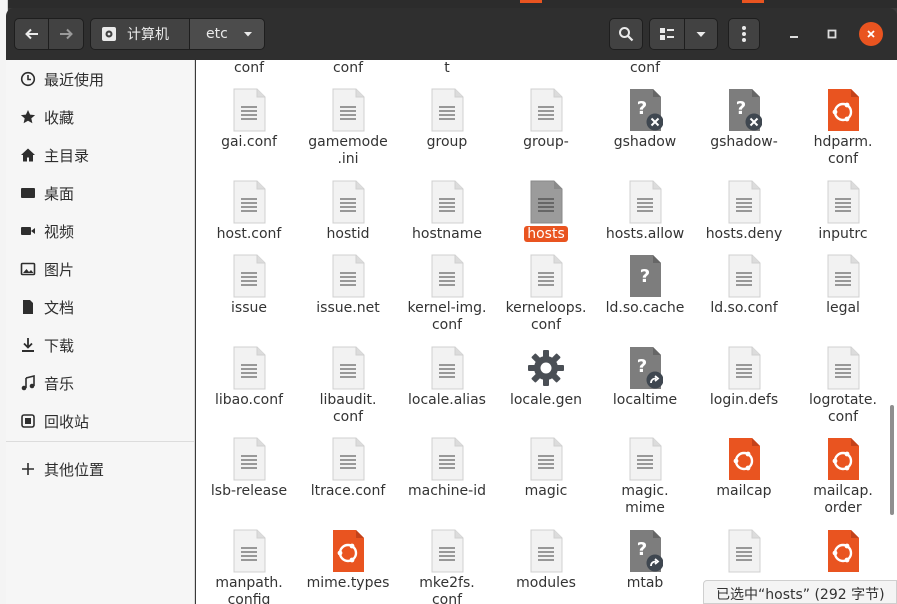  I want to click on file-item: ? localtime, so click(645, 391).